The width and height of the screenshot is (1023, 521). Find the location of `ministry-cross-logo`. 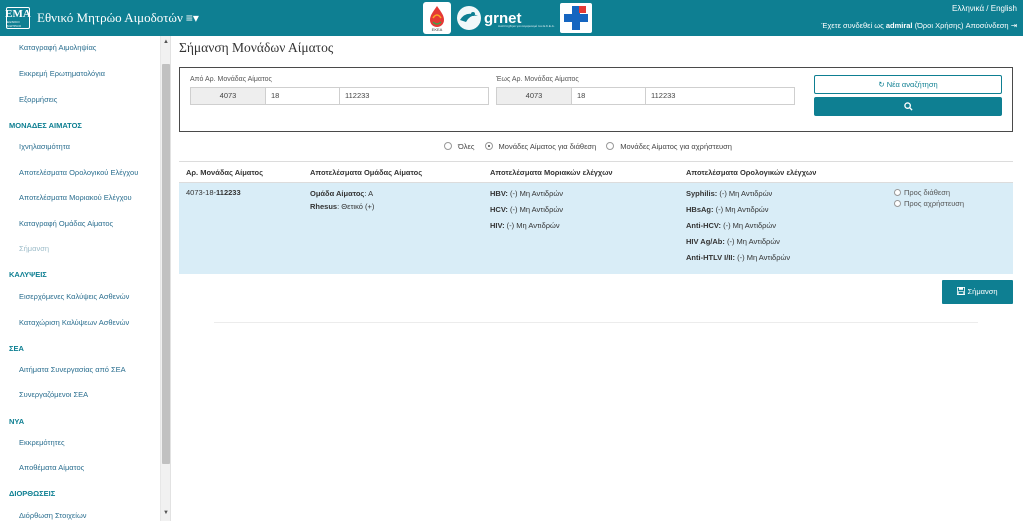

ministry-cross-logo is located at coordinates (576, 18).